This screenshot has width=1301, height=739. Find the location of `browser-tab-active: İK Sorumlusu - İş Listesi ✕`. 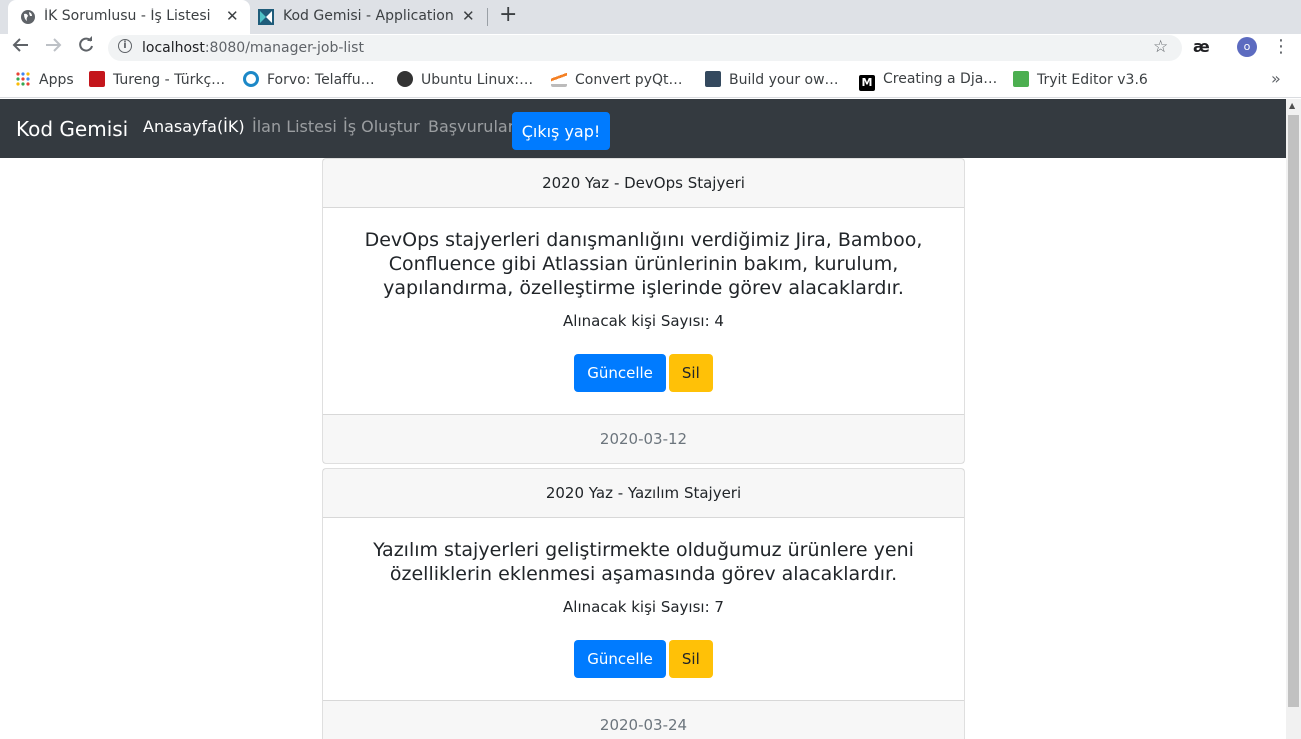

browser-tab-active: İK Sorumlusu - İş Listesi ✕ is located at coordinates (129, 17).